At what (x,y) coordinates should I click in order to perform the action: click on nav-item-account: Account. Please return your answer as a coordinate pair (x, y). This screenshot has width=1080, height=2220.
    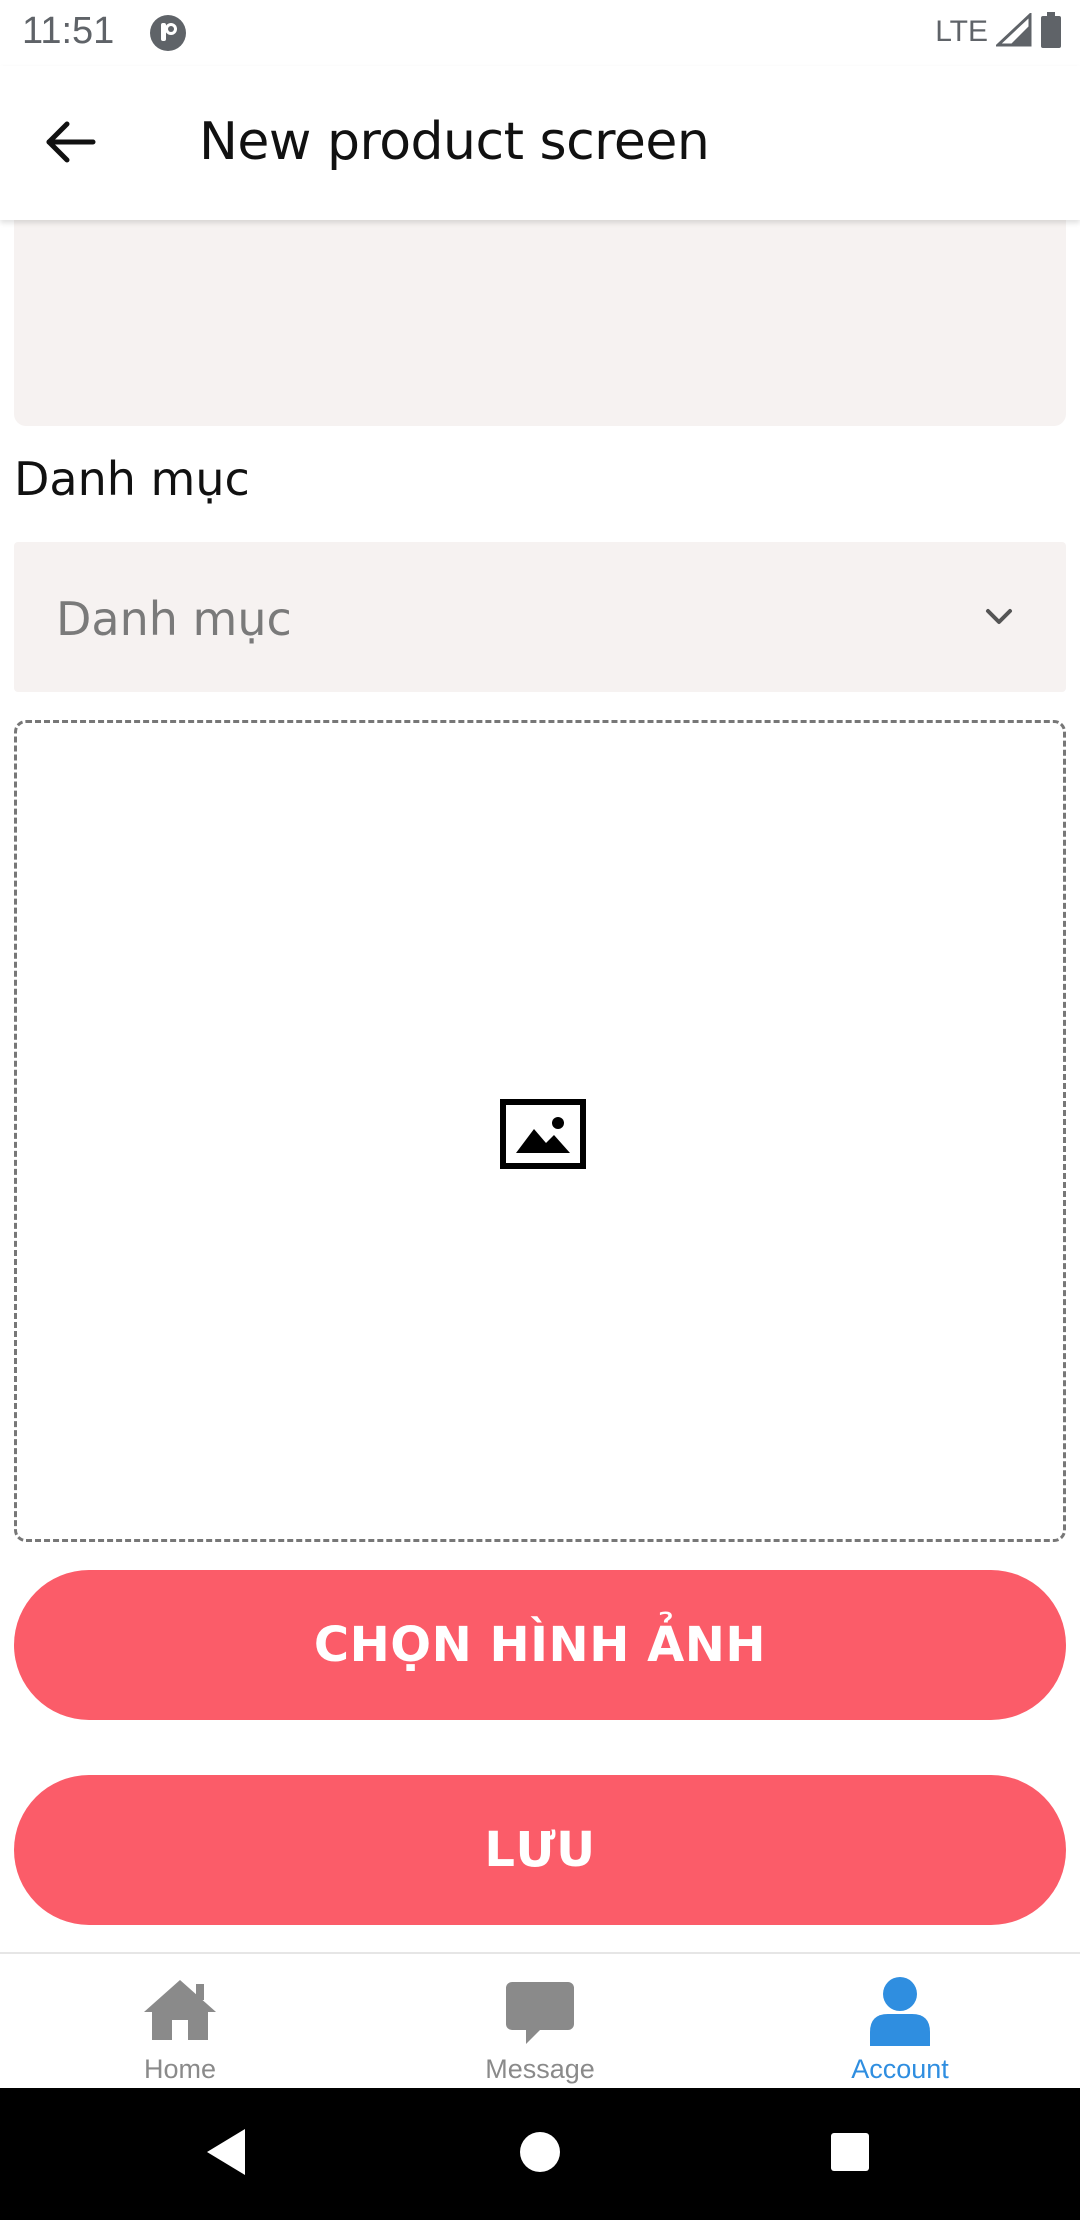
    Looking at the image, I should click on (900, 2022).